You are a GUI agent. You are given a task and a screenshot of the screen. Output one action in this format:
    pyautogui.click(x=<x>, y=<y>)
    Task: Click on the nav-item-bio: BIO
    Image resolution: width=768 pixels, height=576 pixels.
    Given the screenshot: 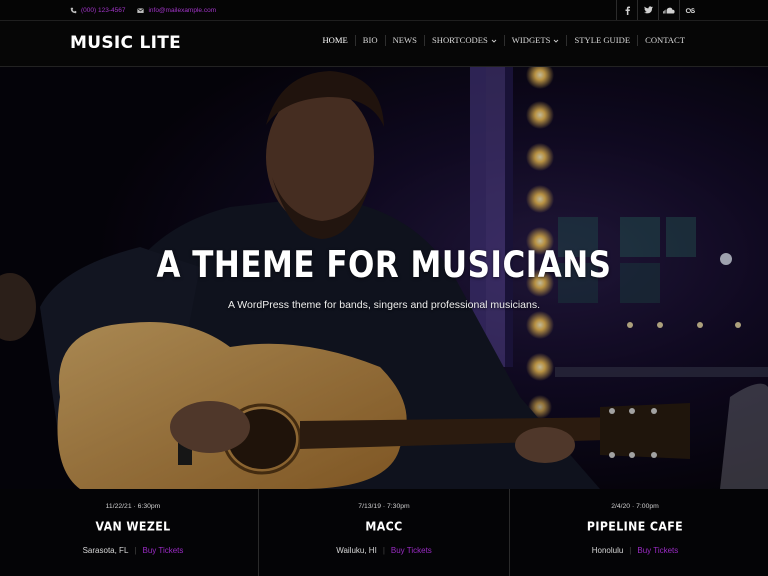 What is the action you would take?
    pyautogui.click(x=369, y=40)
    